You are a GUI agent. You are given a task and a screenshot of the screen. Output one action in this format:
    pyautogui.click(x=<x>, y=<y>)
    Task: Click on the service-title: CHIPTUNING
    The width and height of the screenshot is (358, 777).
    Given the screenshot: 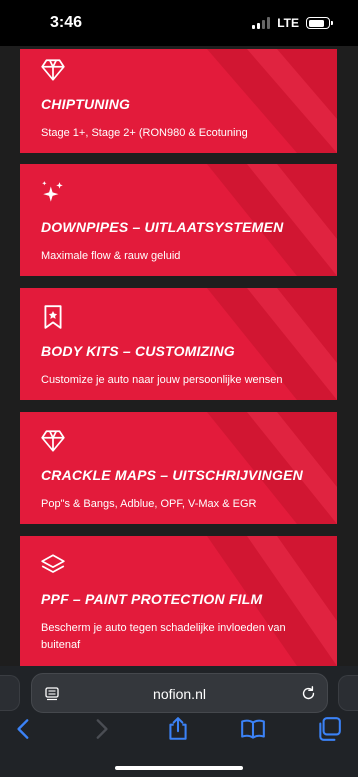 What is the action you would take?
    pyautogui.click(x=86, y=104)
    